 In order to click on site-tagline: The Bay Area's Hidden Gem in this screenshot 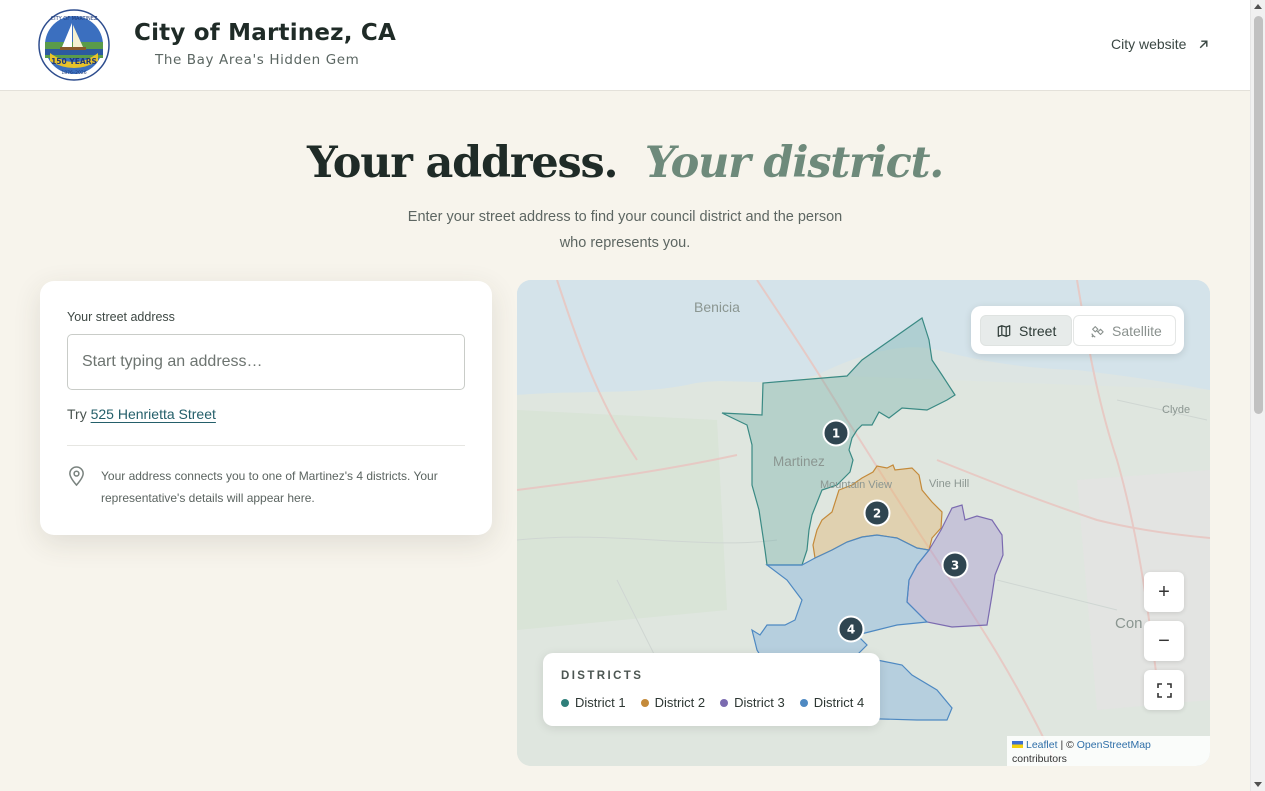, I will do `click(257, 60)`.